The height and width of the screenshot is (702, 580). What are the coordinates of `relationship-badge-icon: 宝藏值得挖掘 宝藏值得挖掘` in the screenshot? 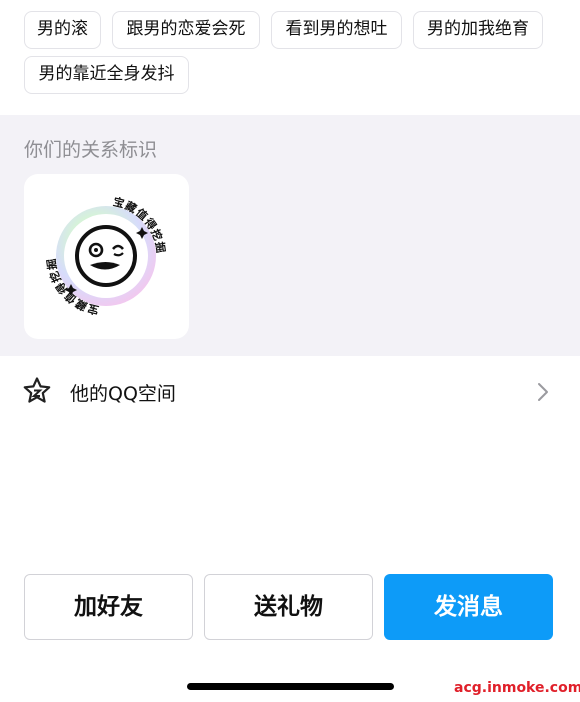 It's located at (105, 255).